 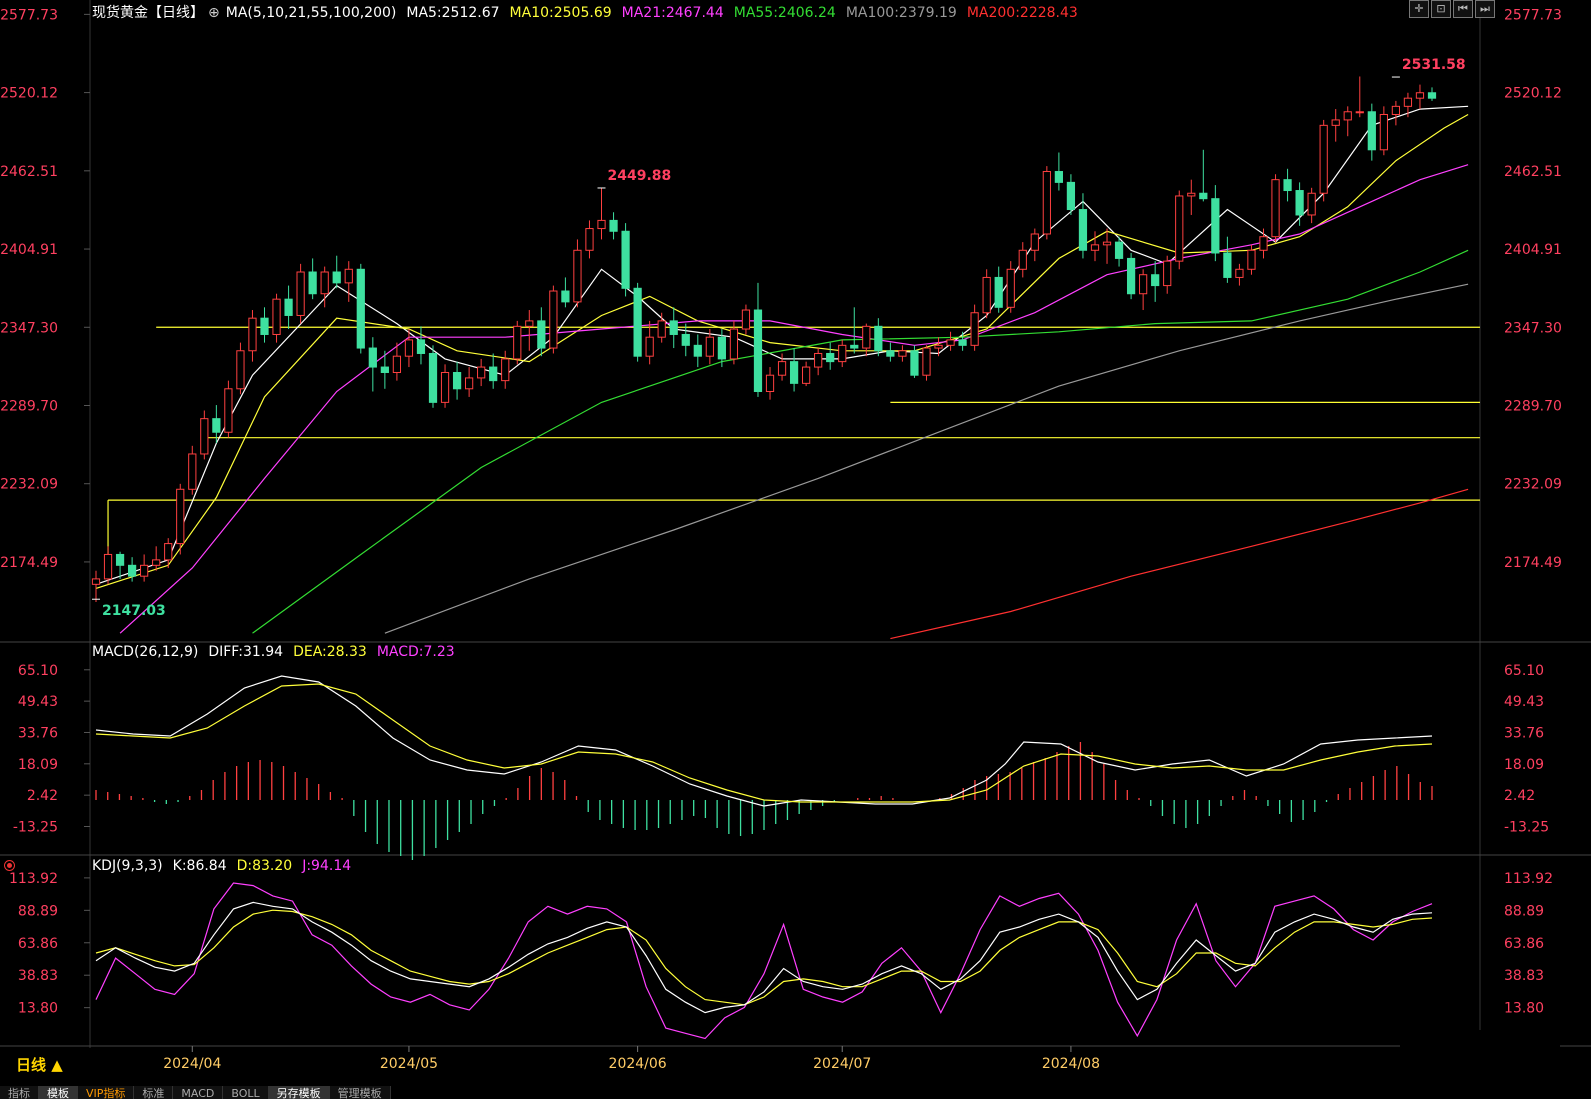 I want to click on crosshair-icon: ✛, so click(x=1419, y=9).